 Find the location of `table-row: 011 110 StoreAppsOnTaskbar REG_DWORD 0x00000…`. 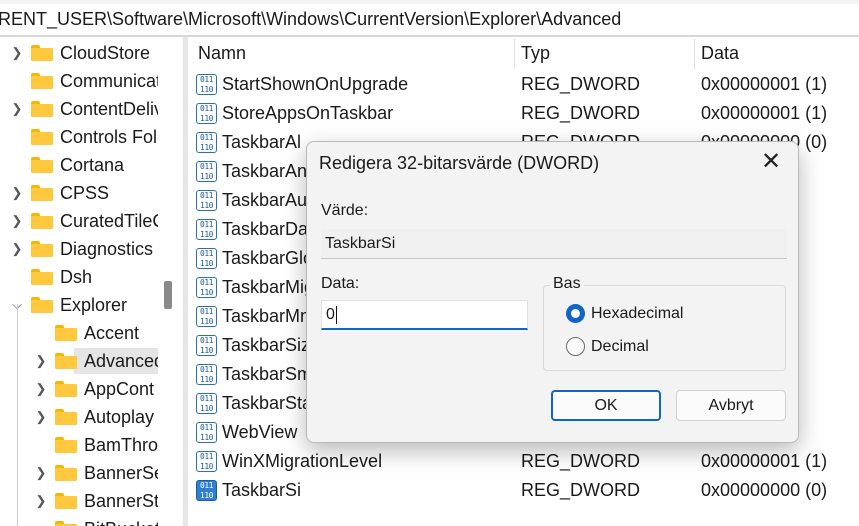

table-row: 011 110 StoreAppsOnTaskbar REG_DWORD 0x00000… is located at coordinates (523, 113).